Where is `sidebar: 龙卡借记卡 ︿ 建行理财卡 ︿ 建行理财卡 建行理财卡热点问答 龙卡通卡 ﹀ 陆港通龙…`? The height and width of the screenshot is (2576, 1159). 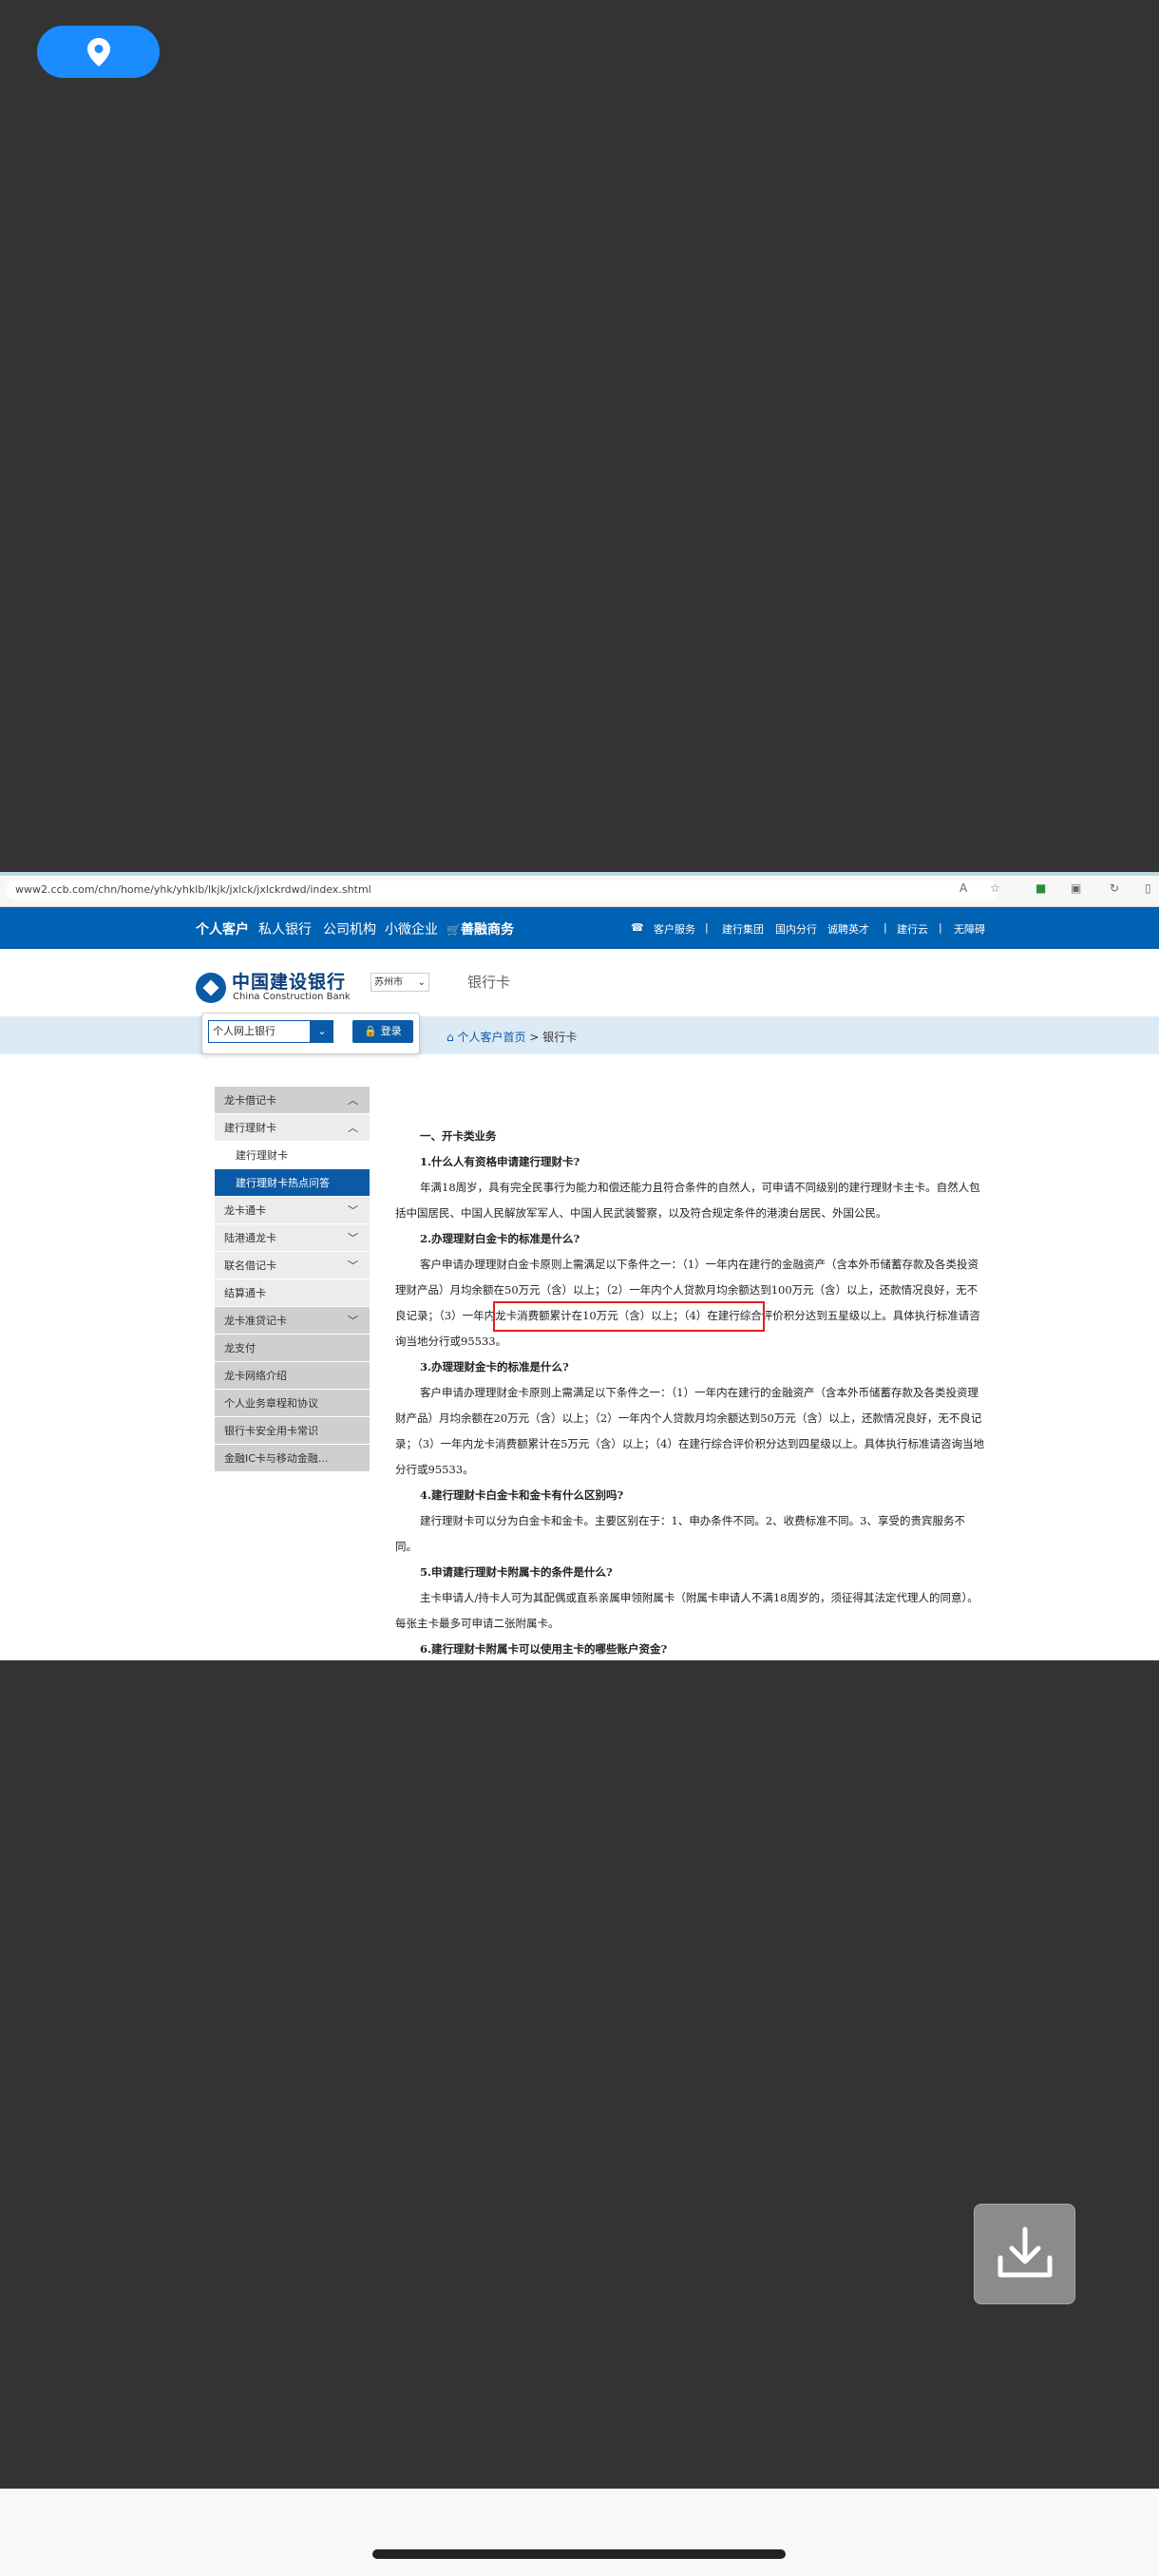 sidebar: 龙卡借记卡 ︿ 建行理财卡 ︿ 建行理财卡 建行理财卡热点问答 龙卡通卡 ﹀ 陆港通龙… is located at coordinates (292, 1279).